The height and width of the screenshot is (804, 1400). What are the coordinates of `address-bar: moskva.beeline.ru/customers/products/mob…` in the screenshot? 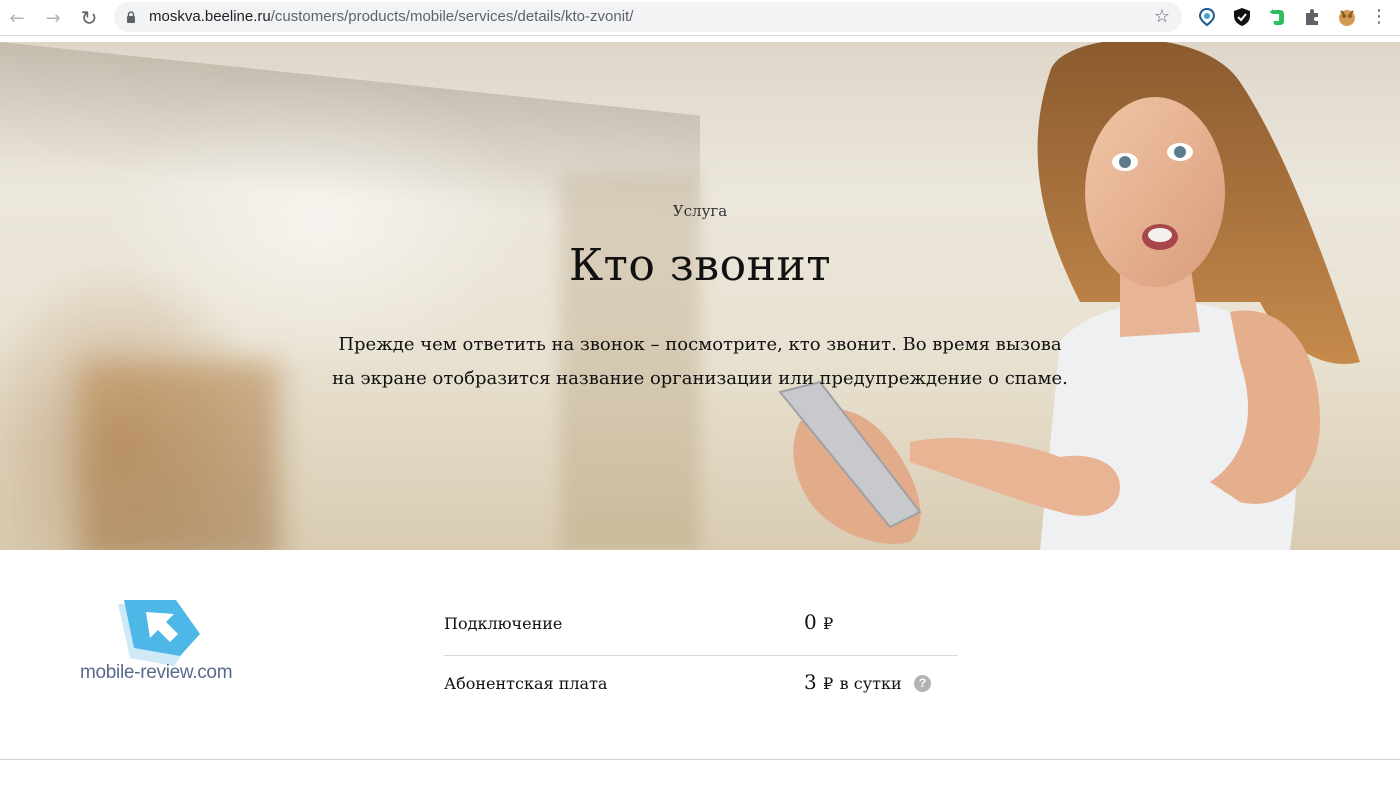 It's located at (648, 17).